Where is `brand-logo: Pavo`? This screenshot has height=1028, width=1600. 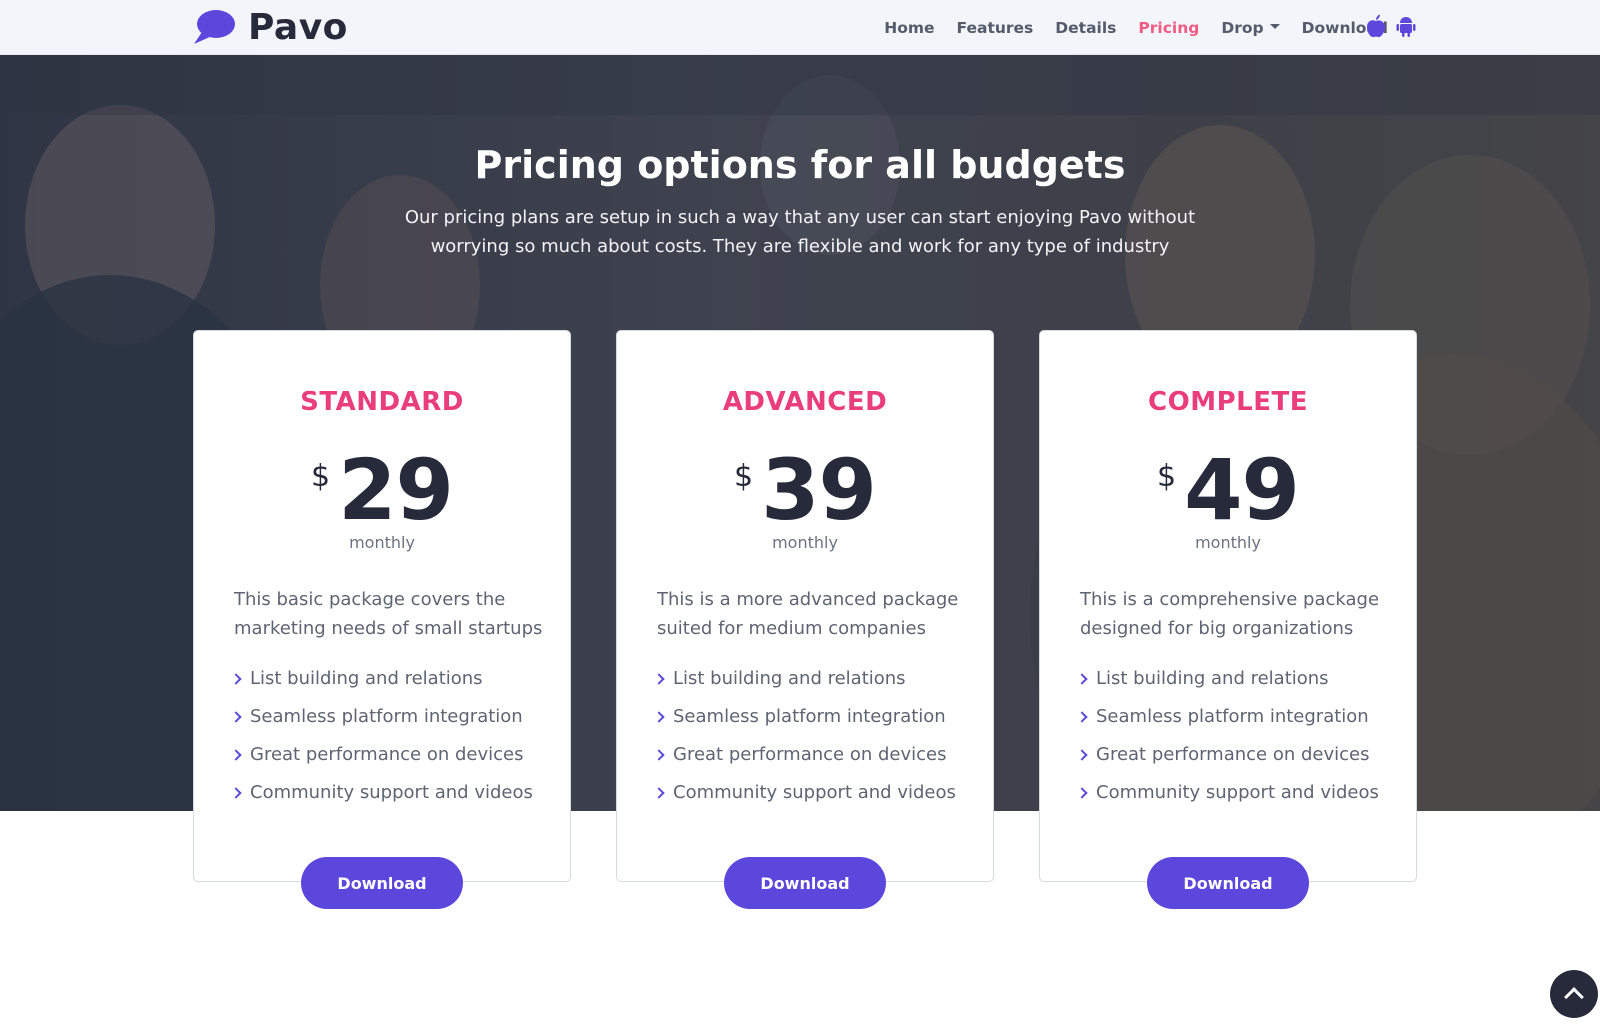 brand-logo: Pavo is located at coordinates (270, 27).